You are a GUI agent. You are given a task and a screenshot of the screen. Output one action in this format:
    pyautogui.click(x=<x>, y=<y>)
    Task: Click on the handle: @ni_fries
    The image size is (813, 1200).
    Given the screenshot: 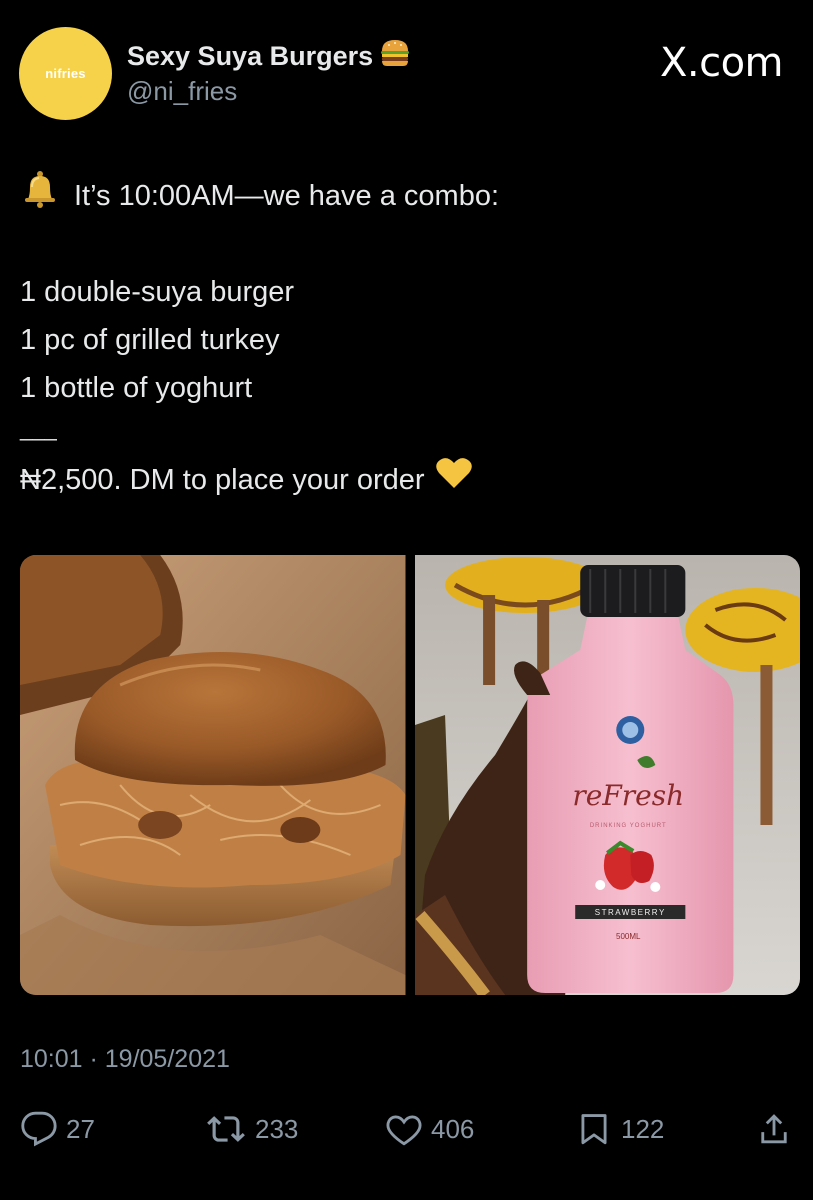 What is the action you would take?
    pyautogui.click(x=182, y=91)
    